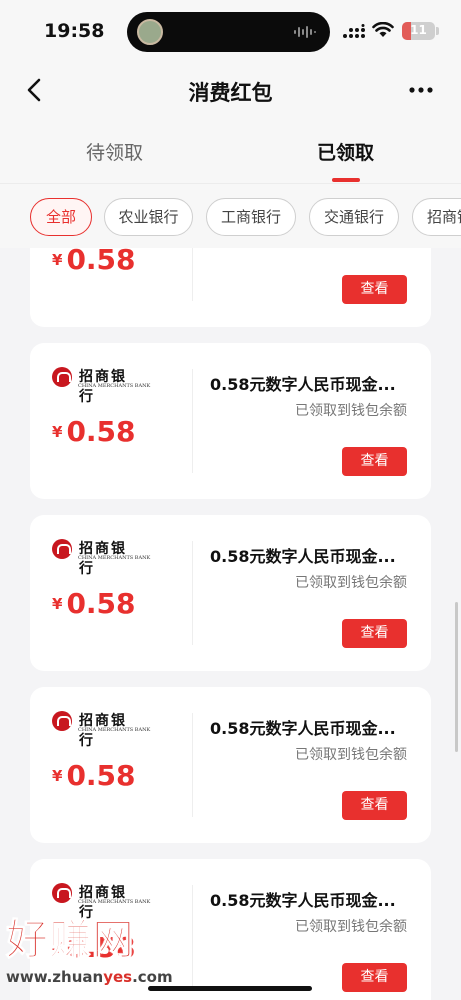 The height and width of the screenshot is (1000, 461). What do you see at coordinates (437, 31) in the screenshot?
I see `battery-cap` at bounding box center [437, 31].